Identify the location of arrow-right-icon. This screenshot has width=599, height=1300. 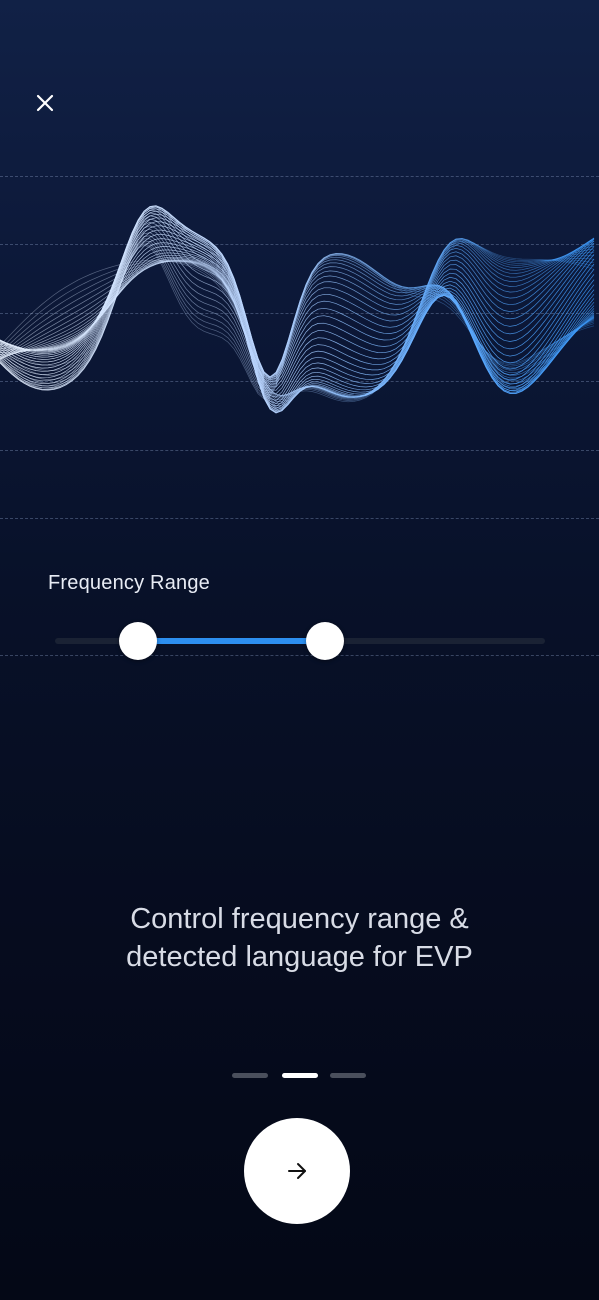
(297, 1171).